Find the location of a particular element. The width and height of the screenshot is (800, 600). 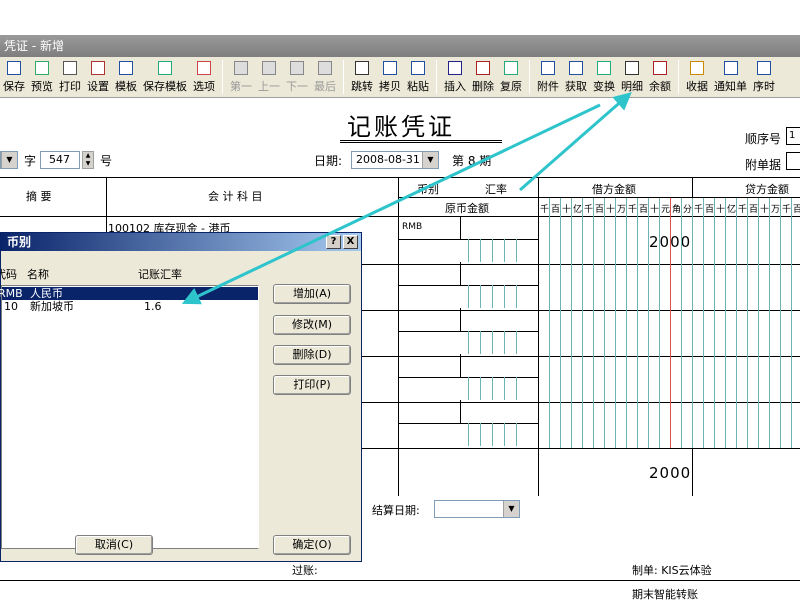

toolbar-button-fetch: 获取 is located at coordinates (576, 76).